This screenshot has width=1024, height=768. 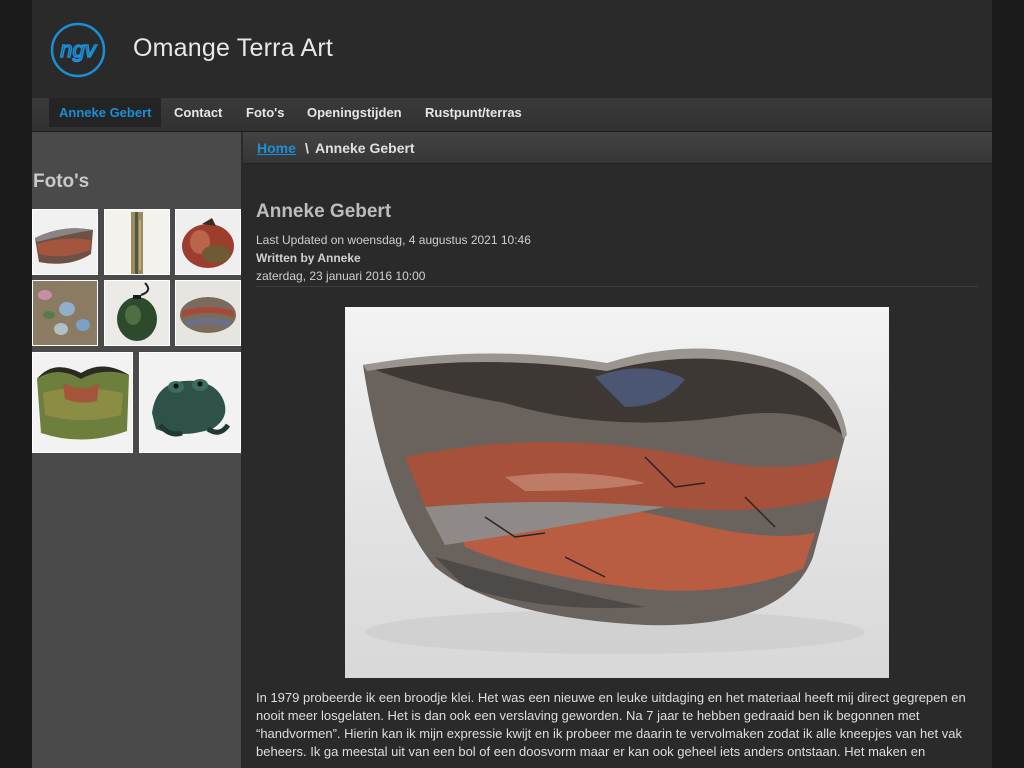 What do you see at coordinates (617, 148) in the screenshot?
I see `breadcrumb: Home \ Anneke Gebert` at bounding box center [617, 148].